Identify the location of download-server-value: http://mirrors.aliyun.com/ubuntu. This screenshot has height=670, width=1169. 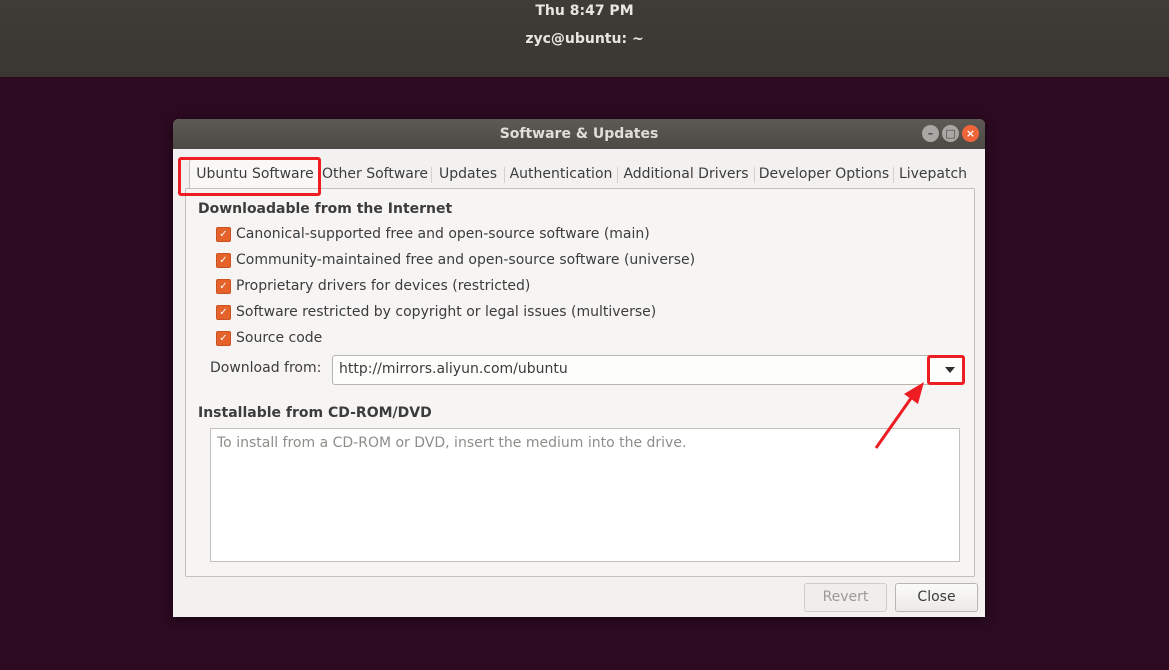
(453, 369).